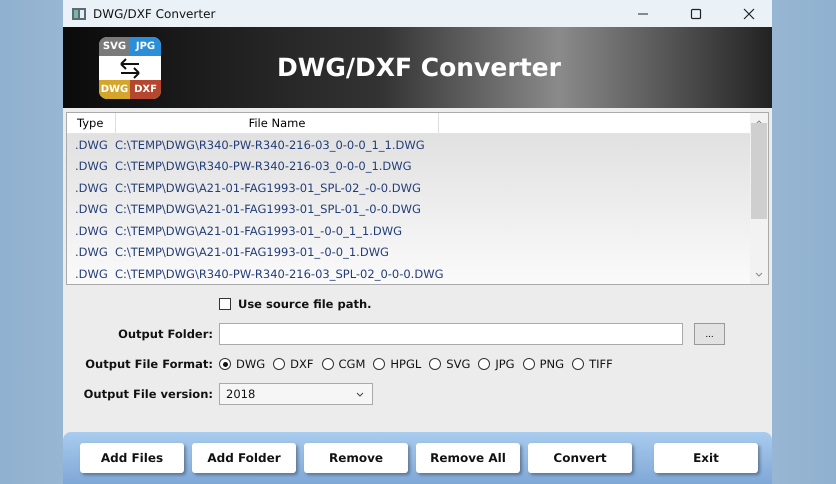 This screenshot has width=836, height=484. What do you see at coordinates (356, 458) in the screenshot?
I see `action-button: Remove` at bounding box center [356, 458].